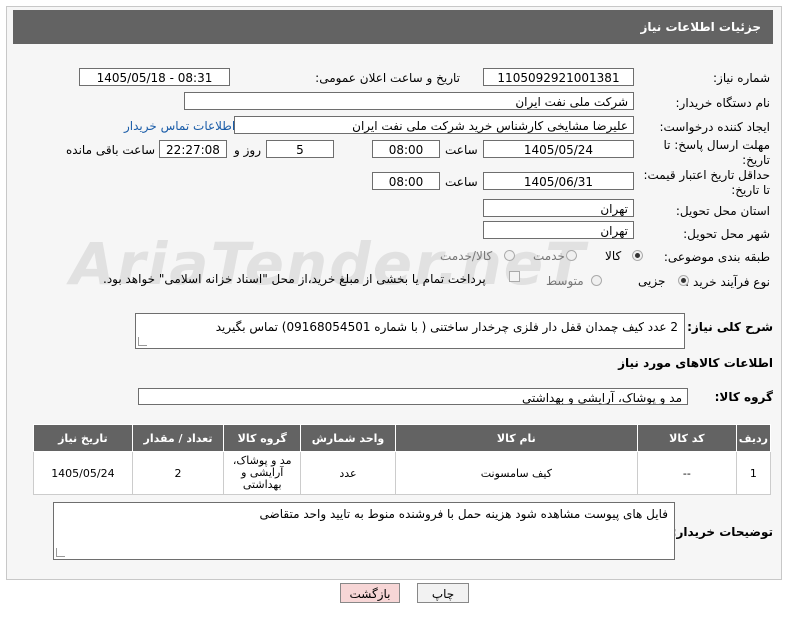 The width and height of the screenshot is (788, 619). What do you see at coordinates (178, 473) in the screenshot?
I see `cell-qty: 2` at bounding box center [178, 473].